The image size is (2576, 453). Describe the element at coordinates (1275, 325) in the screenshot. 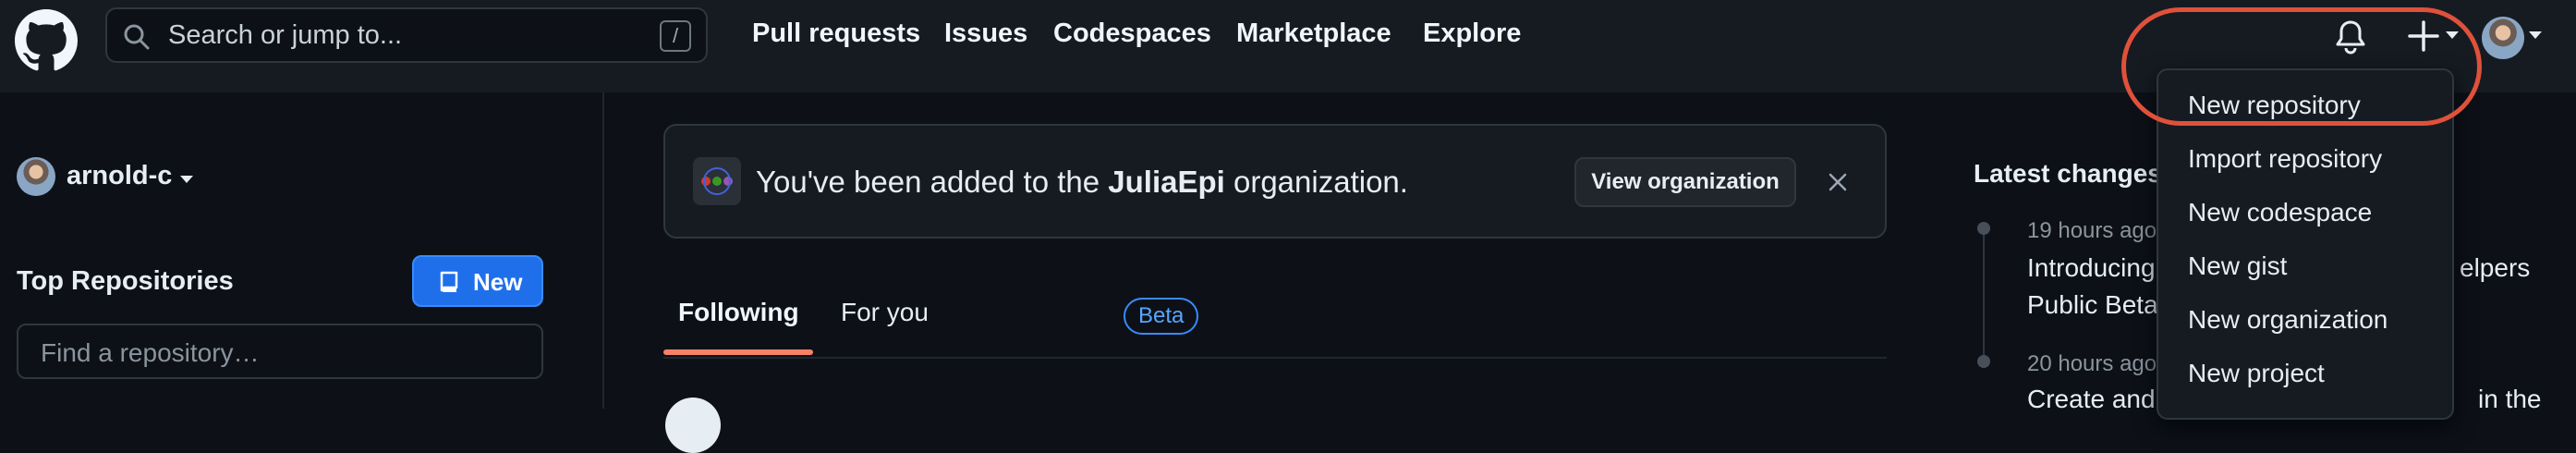

I see `feed-tabs: Following For you Beta` at that location.